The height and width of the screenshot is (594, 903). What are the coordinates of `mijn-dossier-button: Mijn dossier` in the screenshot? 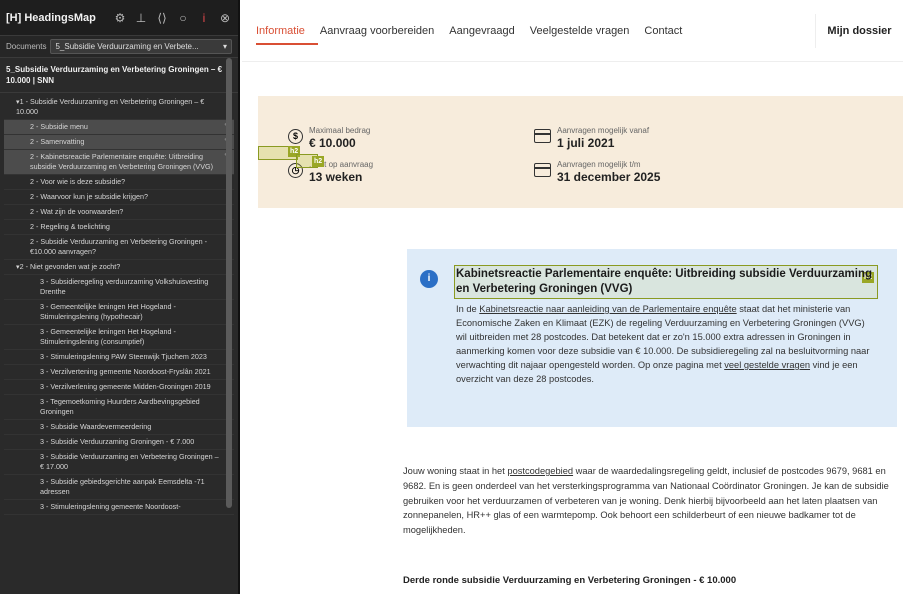 It's located at (859, 31).